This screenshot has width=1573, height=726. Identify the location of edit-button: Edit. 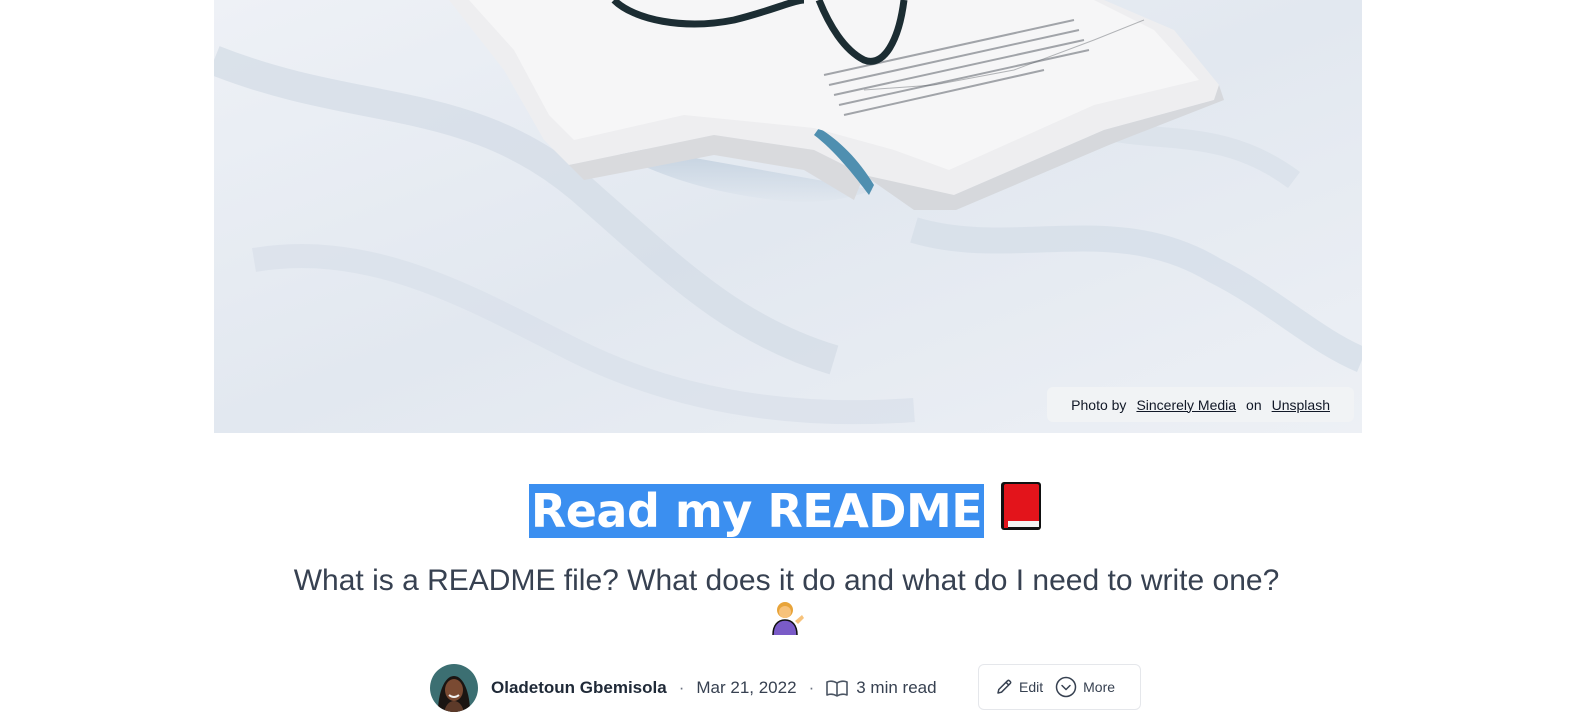
(1019, 687).